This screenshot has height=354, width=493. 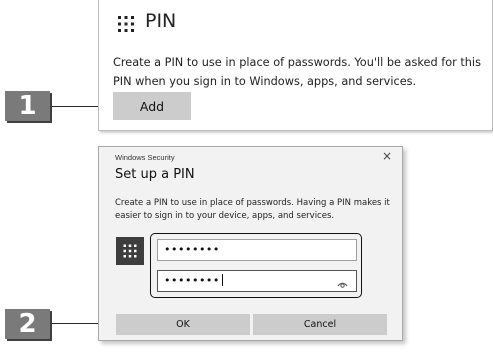 What do you see at coordinates (320, 324) in the screenshot?
I see `cancel-button: Cancel` at bounding box center [320, 324].